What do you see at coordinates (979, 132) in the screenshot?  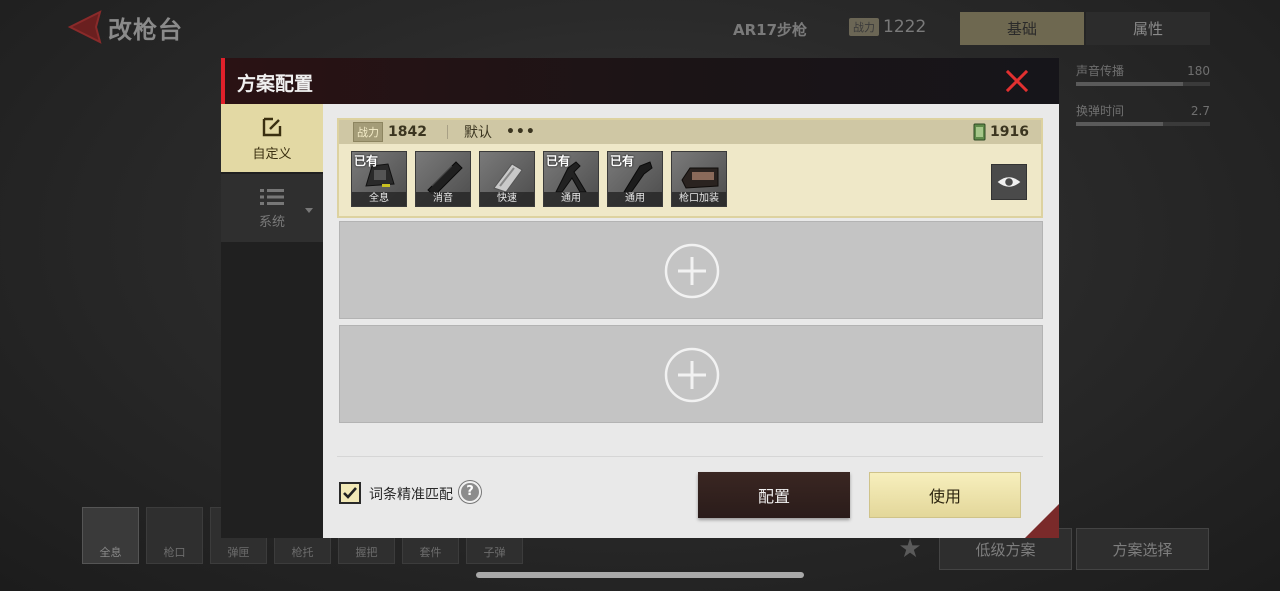 I see `cash-icon` at bounding box center [979, 132].